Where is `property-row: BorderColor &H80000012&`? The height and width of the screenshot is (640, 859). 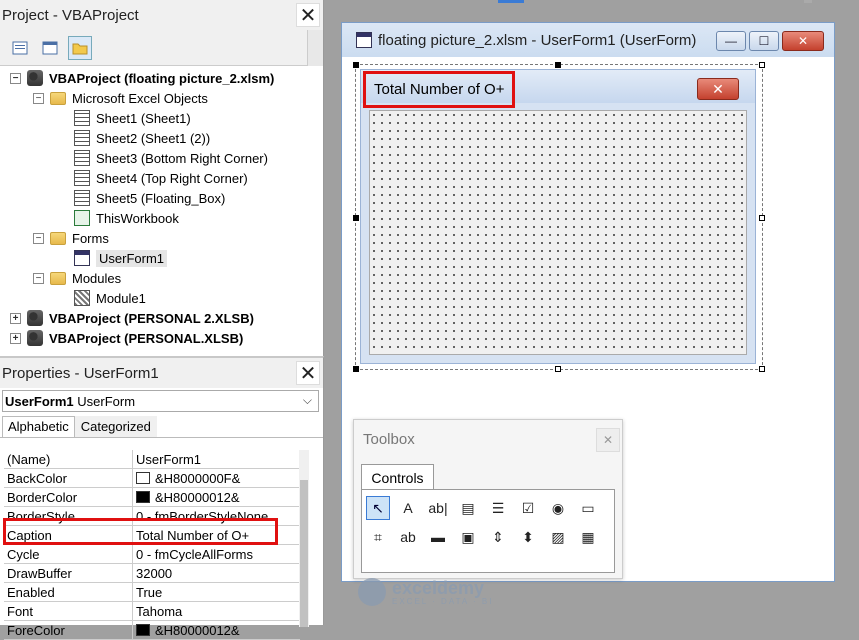 property-row: BorderColor &H80000012& is located at coordinates (152, 497).